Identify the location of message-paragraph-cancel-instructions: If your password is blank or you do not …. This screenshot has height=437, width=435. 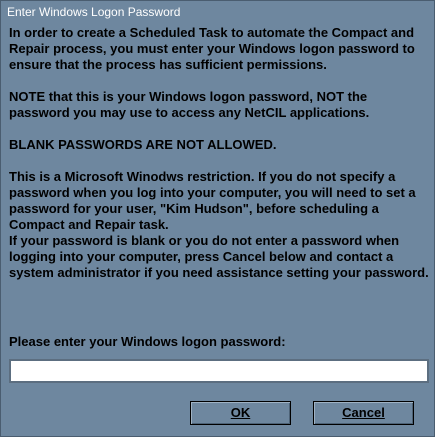
(219, 256).